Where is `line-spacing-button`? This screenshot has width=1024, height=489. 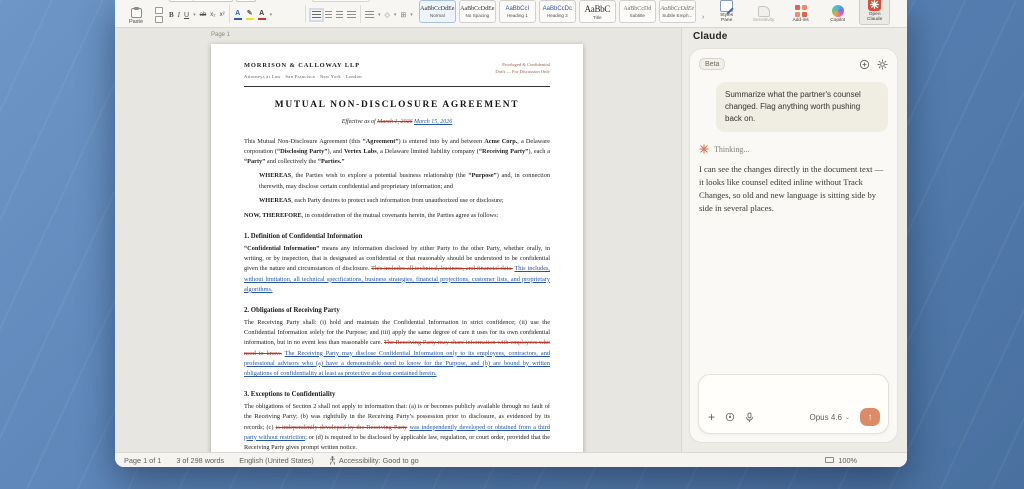 line-spacing-button is located at coordinates (369, 15).